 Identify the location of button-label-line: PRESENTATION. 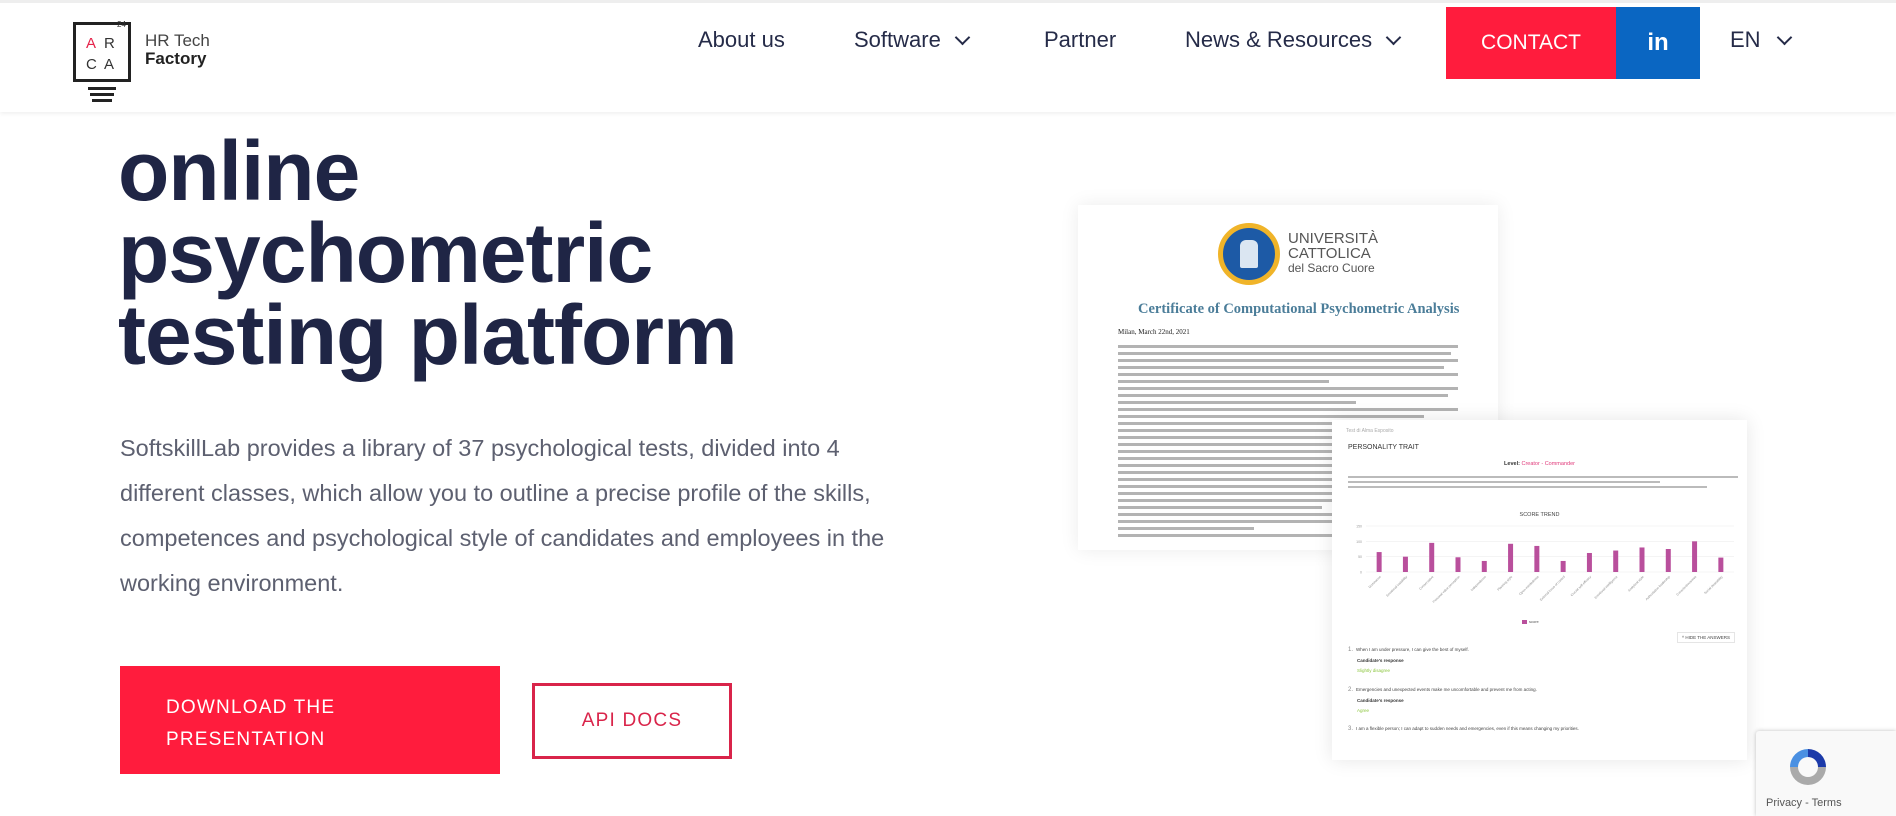
(246, 739).